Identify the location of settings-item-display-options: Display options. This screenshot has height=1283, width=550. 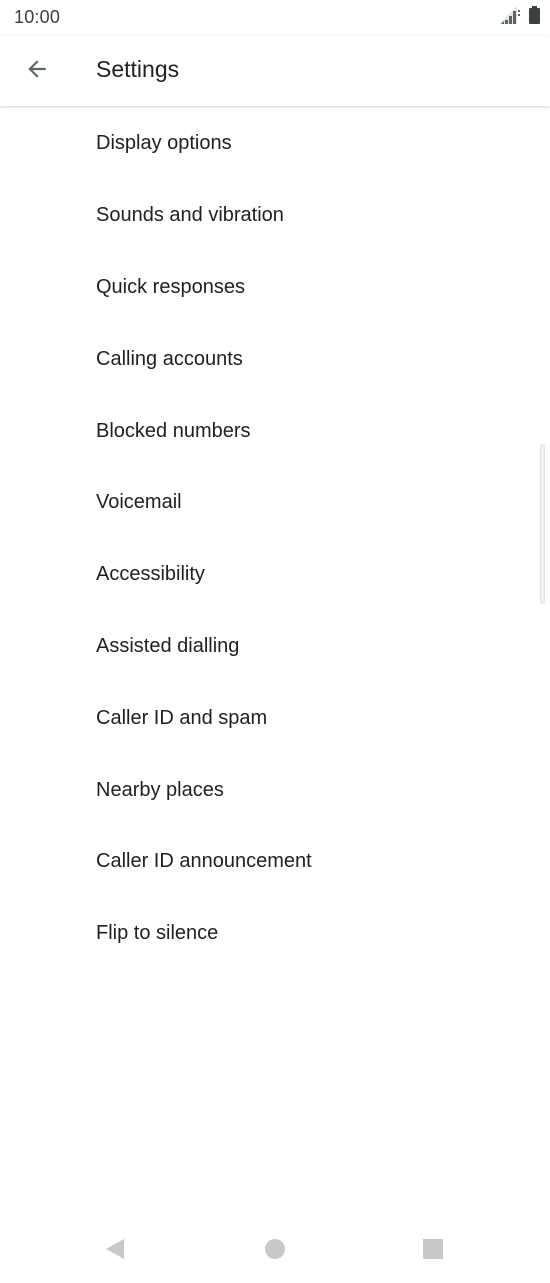
(275, 144).